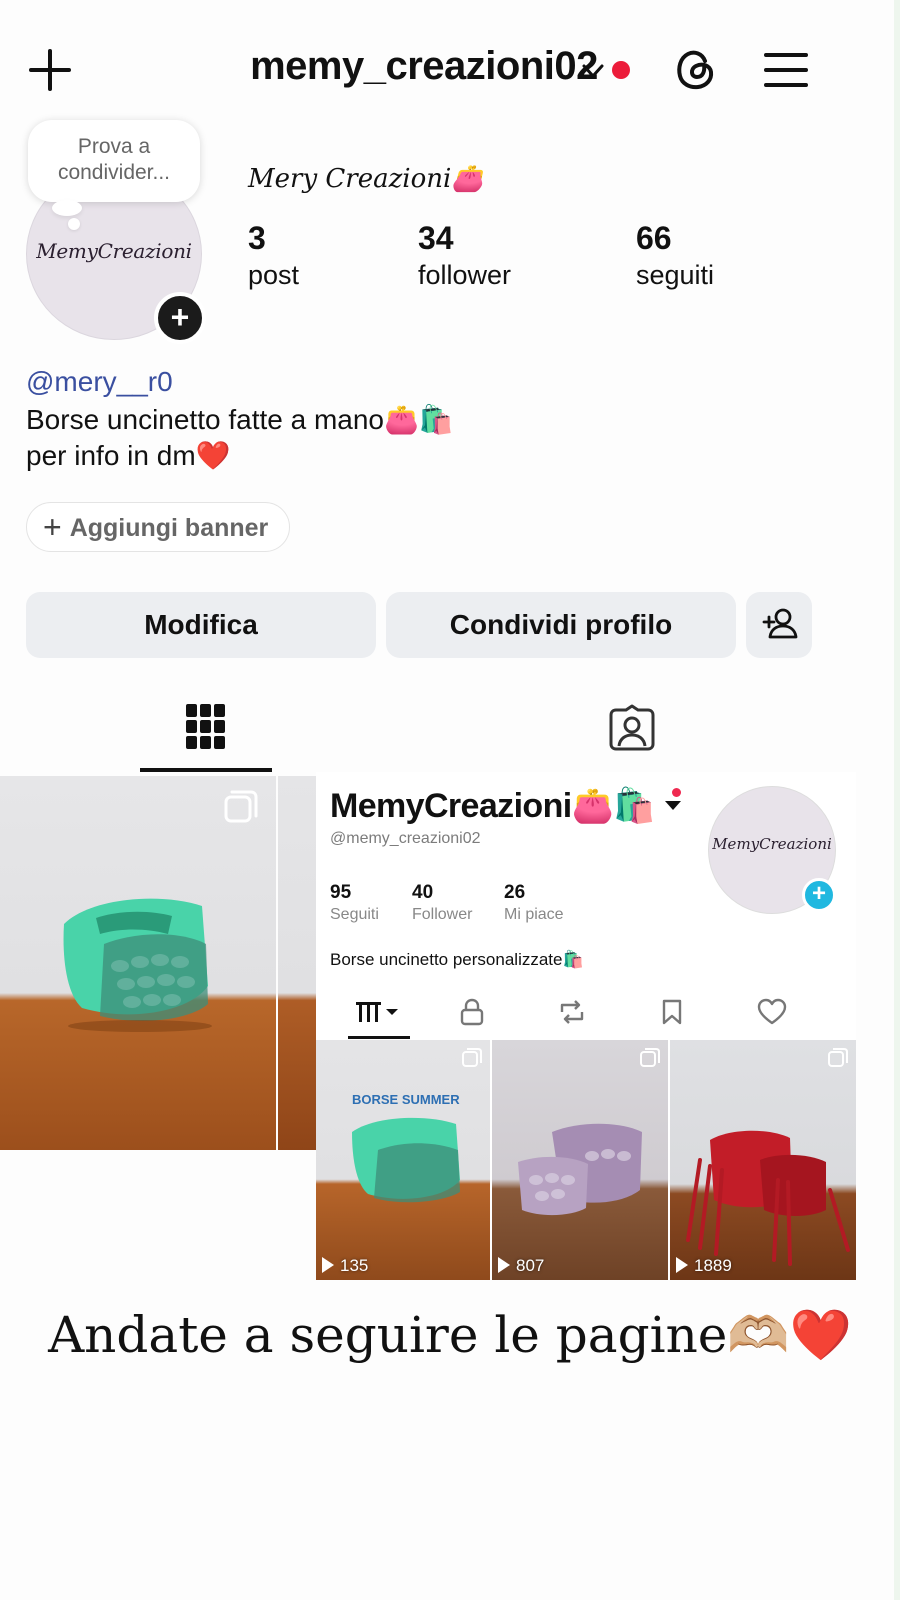 This screenshot has width=900, height=1600. What do you see at coordinates (74, 224) in the screenshot?
I see `note-bubble-tail-dot` at bounding box center [74, 224].